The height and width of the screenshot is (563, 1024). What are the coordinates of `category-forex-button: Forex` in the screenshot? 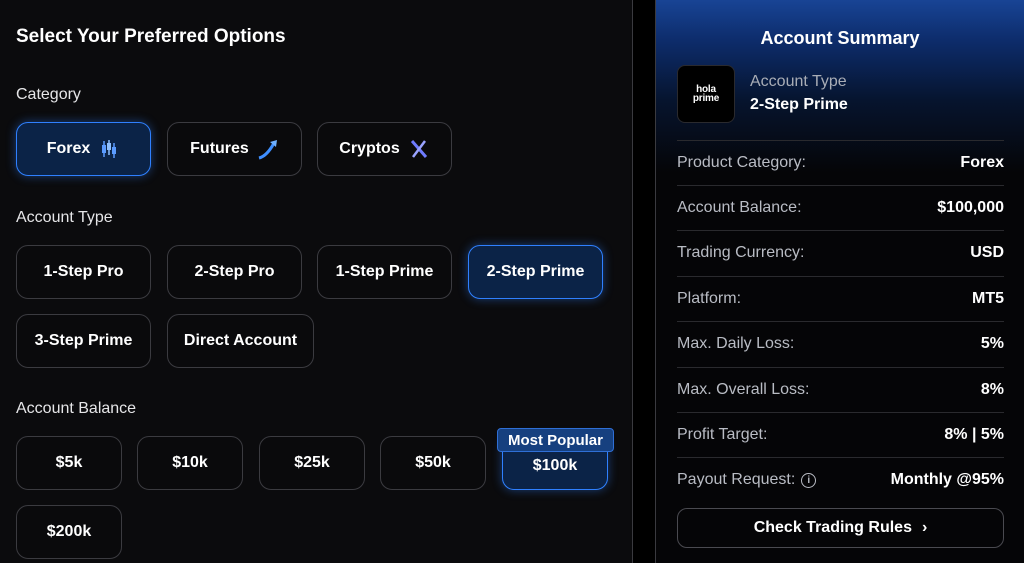 It's located at (83, 149).